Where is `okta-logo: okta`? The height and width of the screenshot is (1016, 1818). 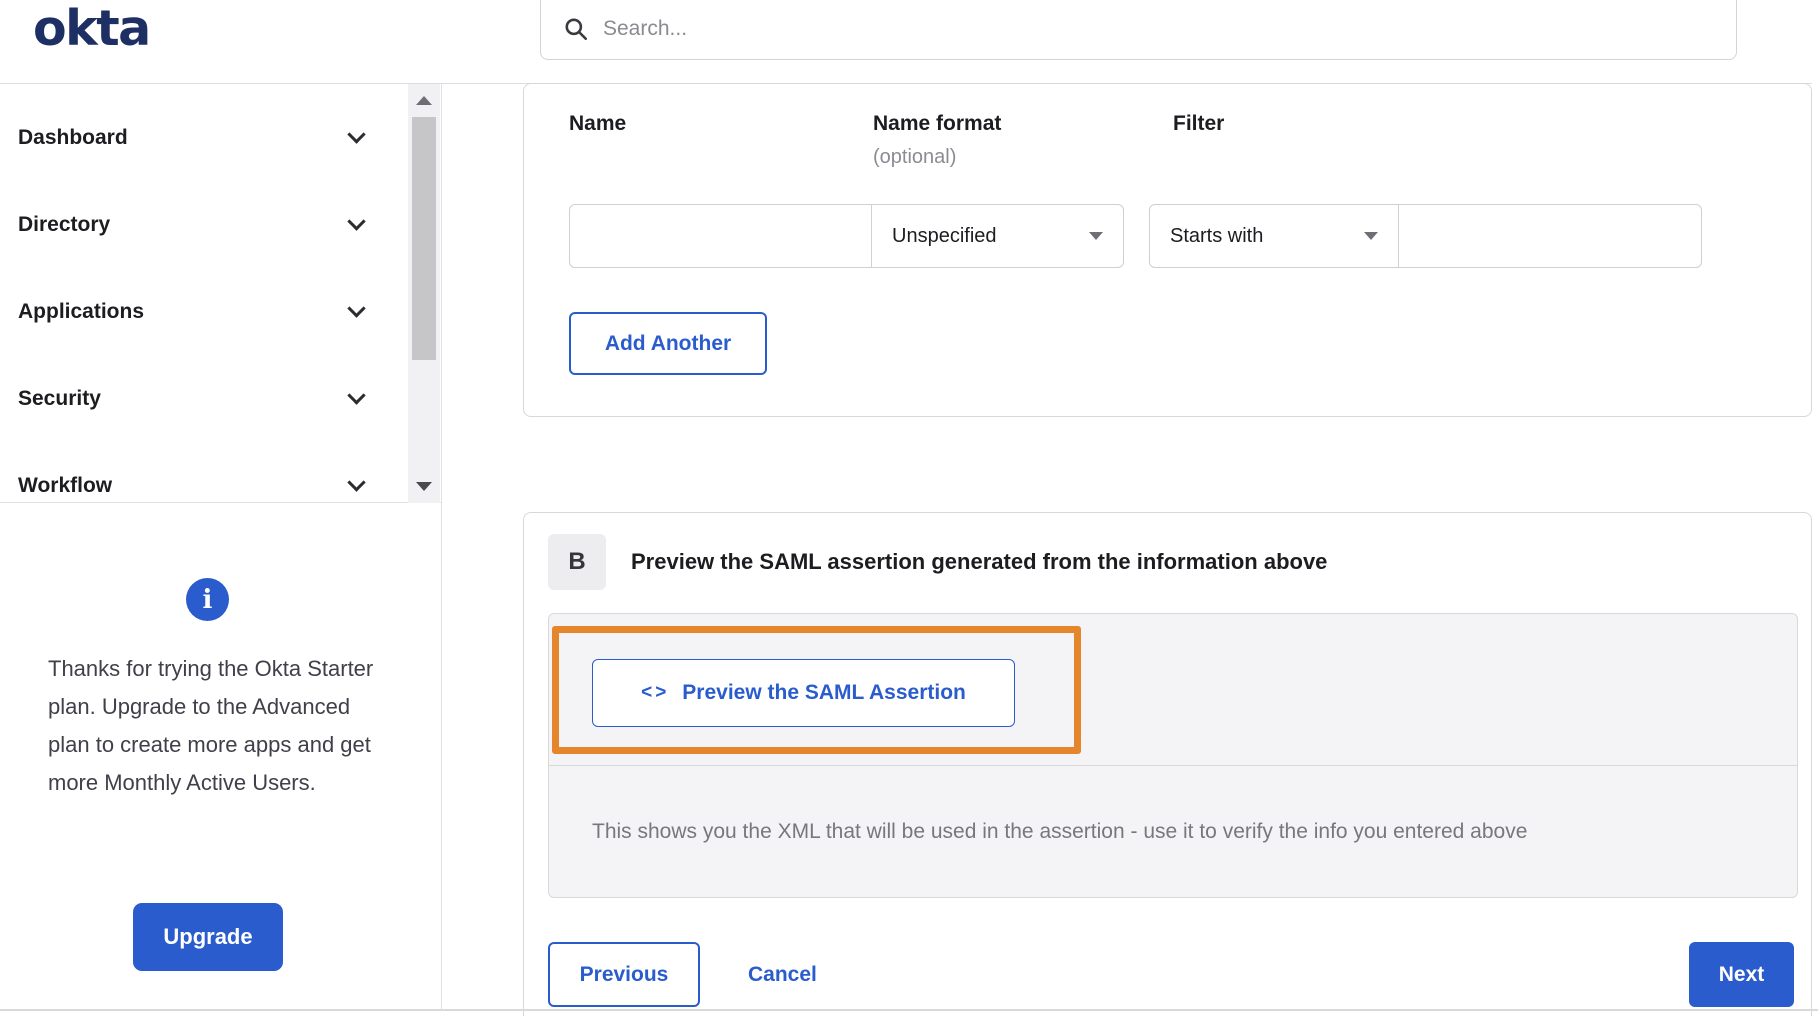
okta-logo: okta is located at coordinates (92, 28).